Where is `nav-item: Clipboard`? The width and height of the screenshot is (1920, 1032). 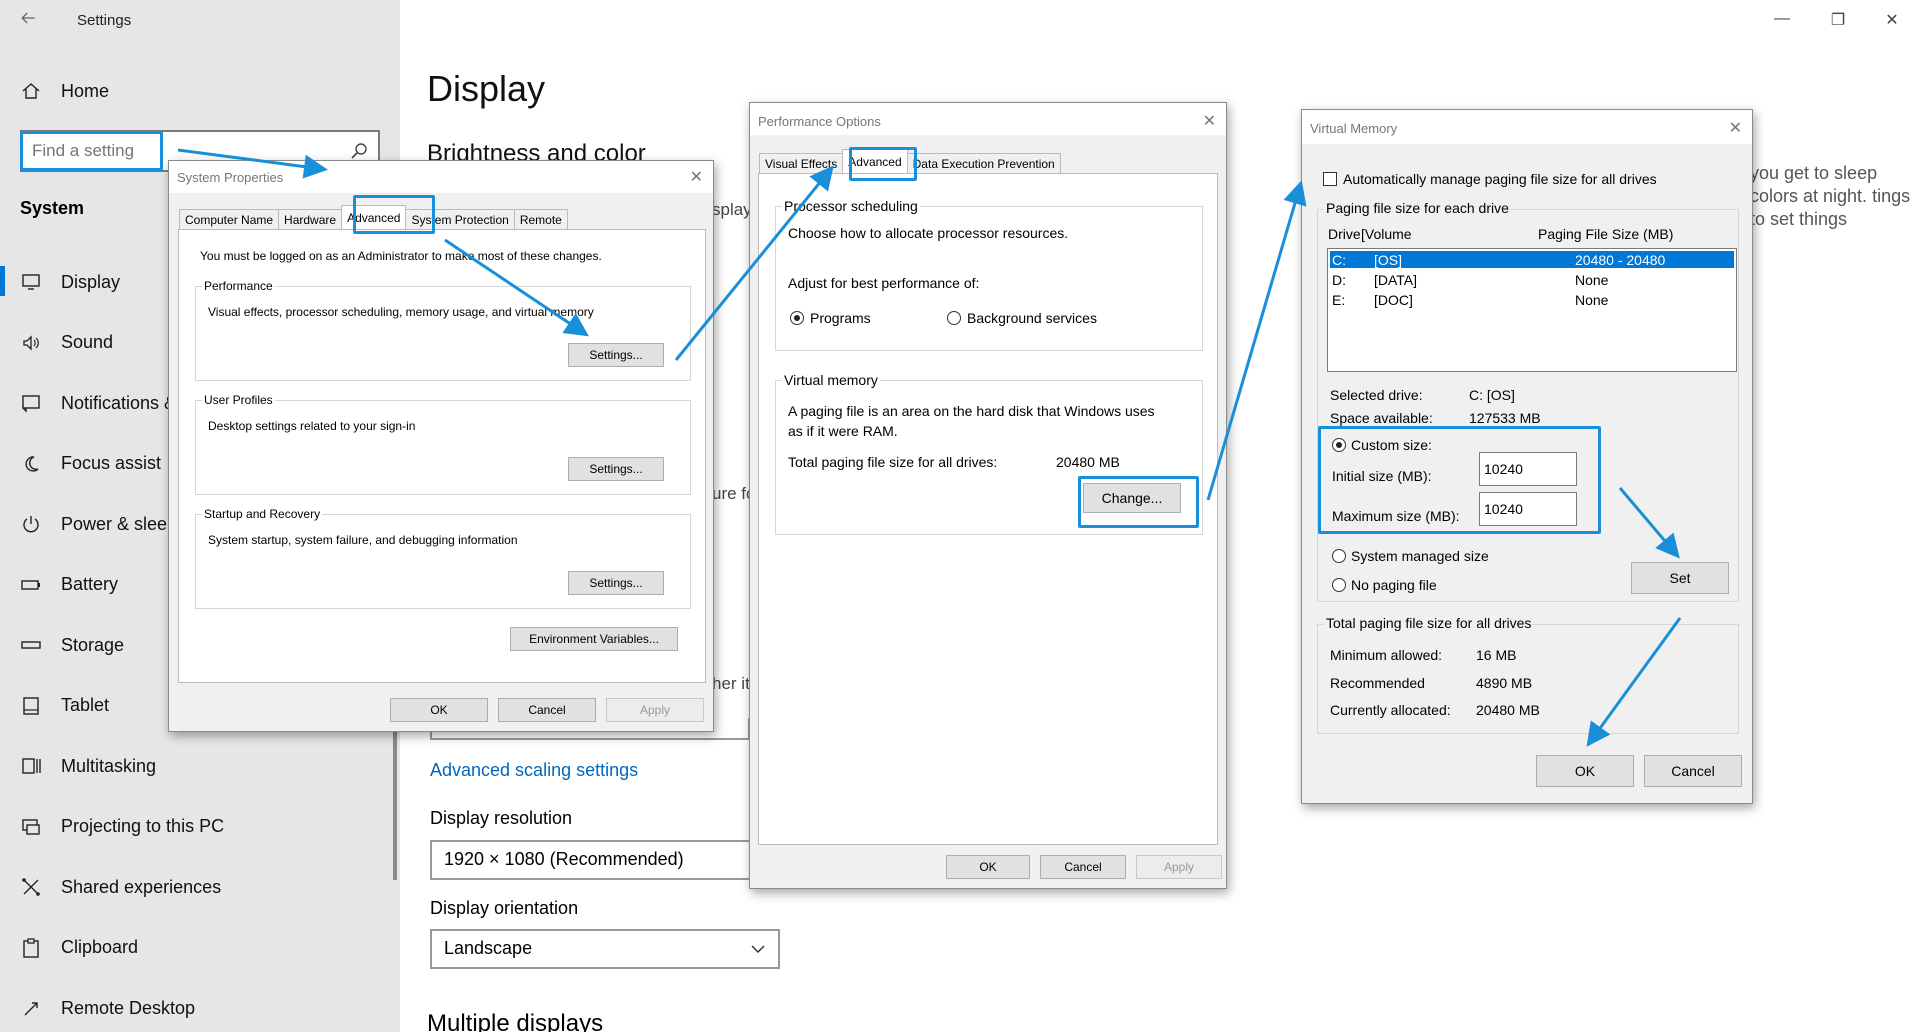
nav-item: Clipboard is located at coordinates (200, 948).